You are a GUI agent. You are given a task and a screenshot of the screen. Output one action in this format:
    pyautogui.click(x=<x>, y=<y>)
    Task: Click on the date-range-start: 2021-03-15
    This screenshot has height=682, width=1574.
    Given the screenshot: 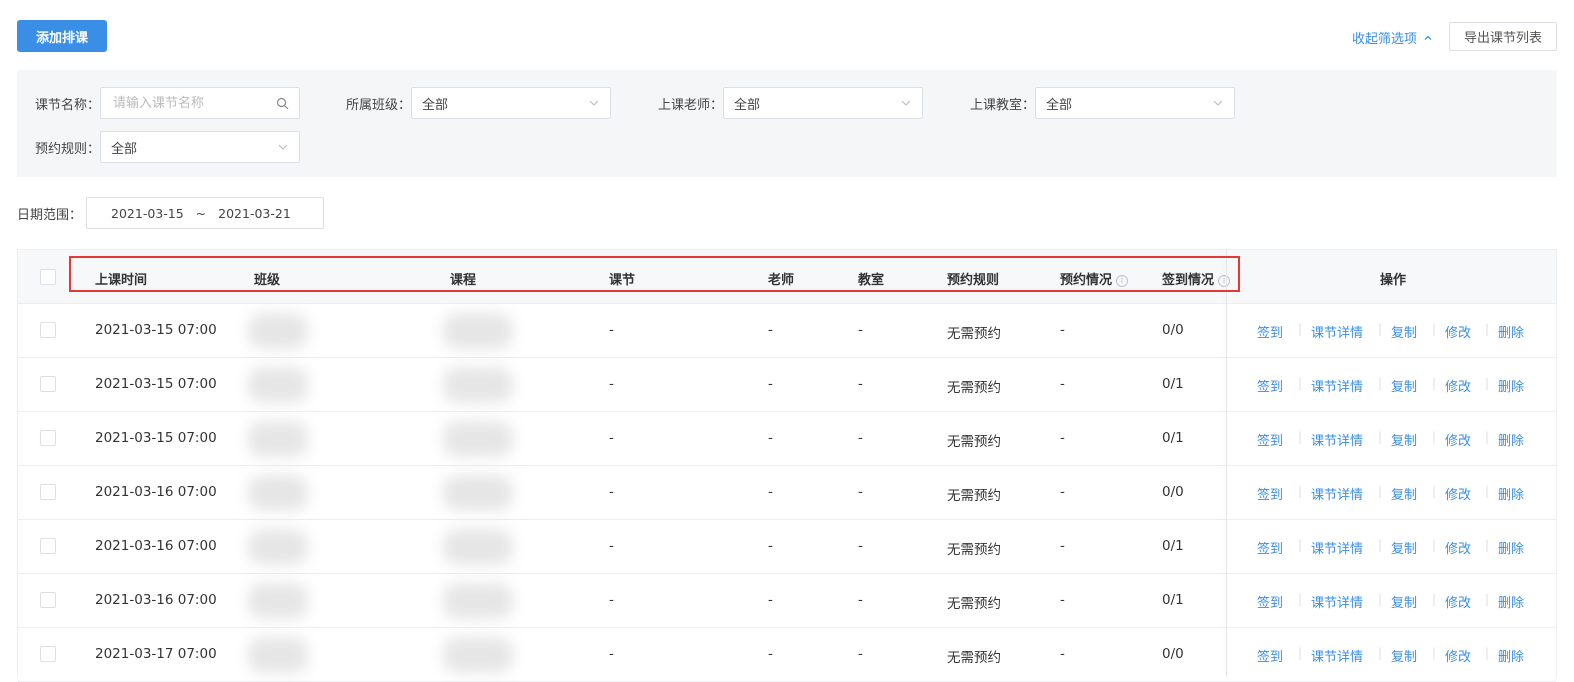 What is the action you would take?
    pyautogui.click(x=147, y=213)
    